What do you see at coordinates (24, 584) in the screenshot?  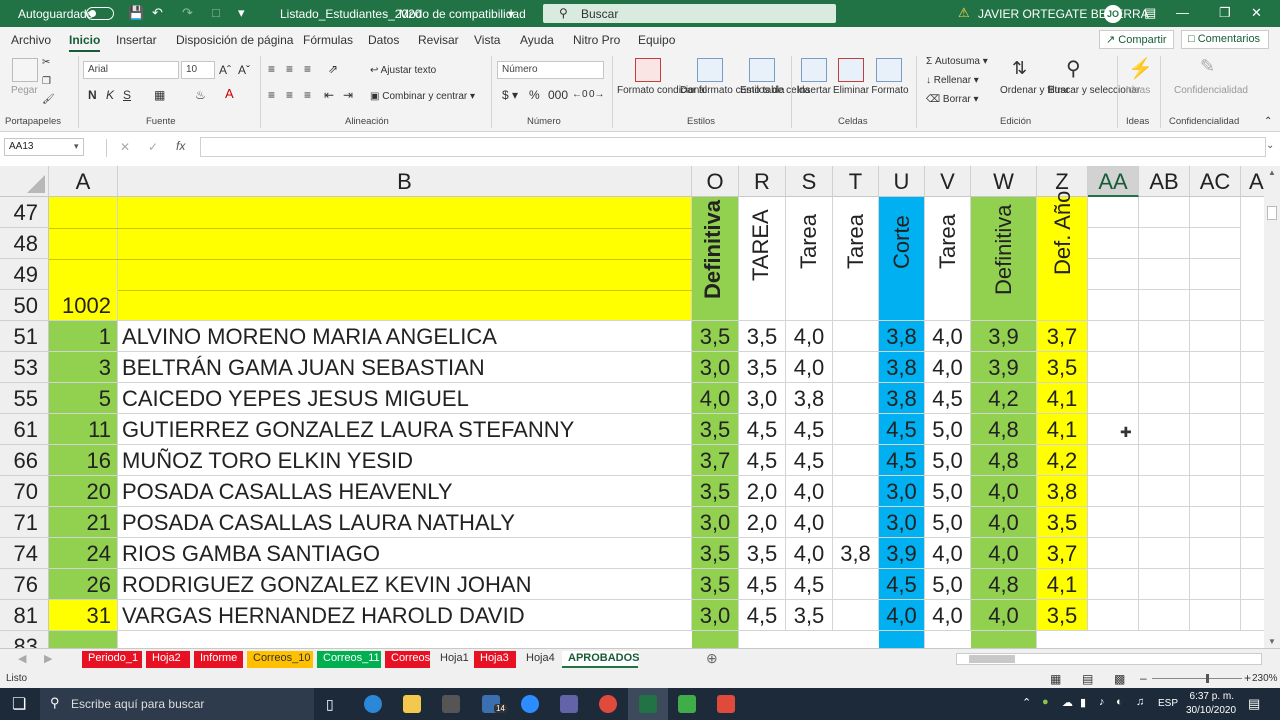 I see `row-header: 76` at bounding box center [24, 584].